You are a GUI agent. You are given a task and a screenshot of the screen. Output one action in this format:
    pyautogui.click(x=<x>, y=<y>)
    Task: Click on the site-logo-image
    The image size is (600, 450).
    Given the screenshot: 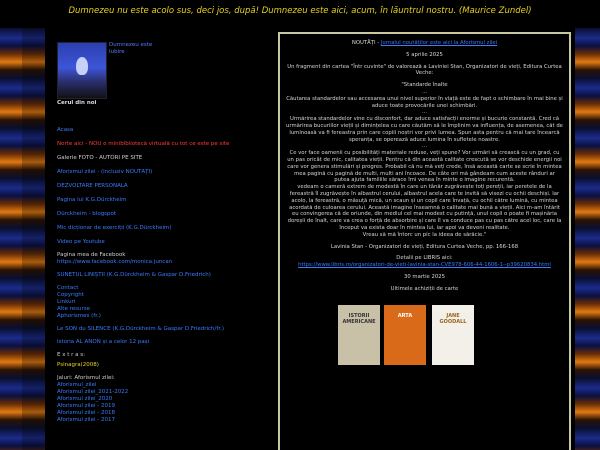 What is the action you would take?
    pyautogui.click(x=82, y=70)
    